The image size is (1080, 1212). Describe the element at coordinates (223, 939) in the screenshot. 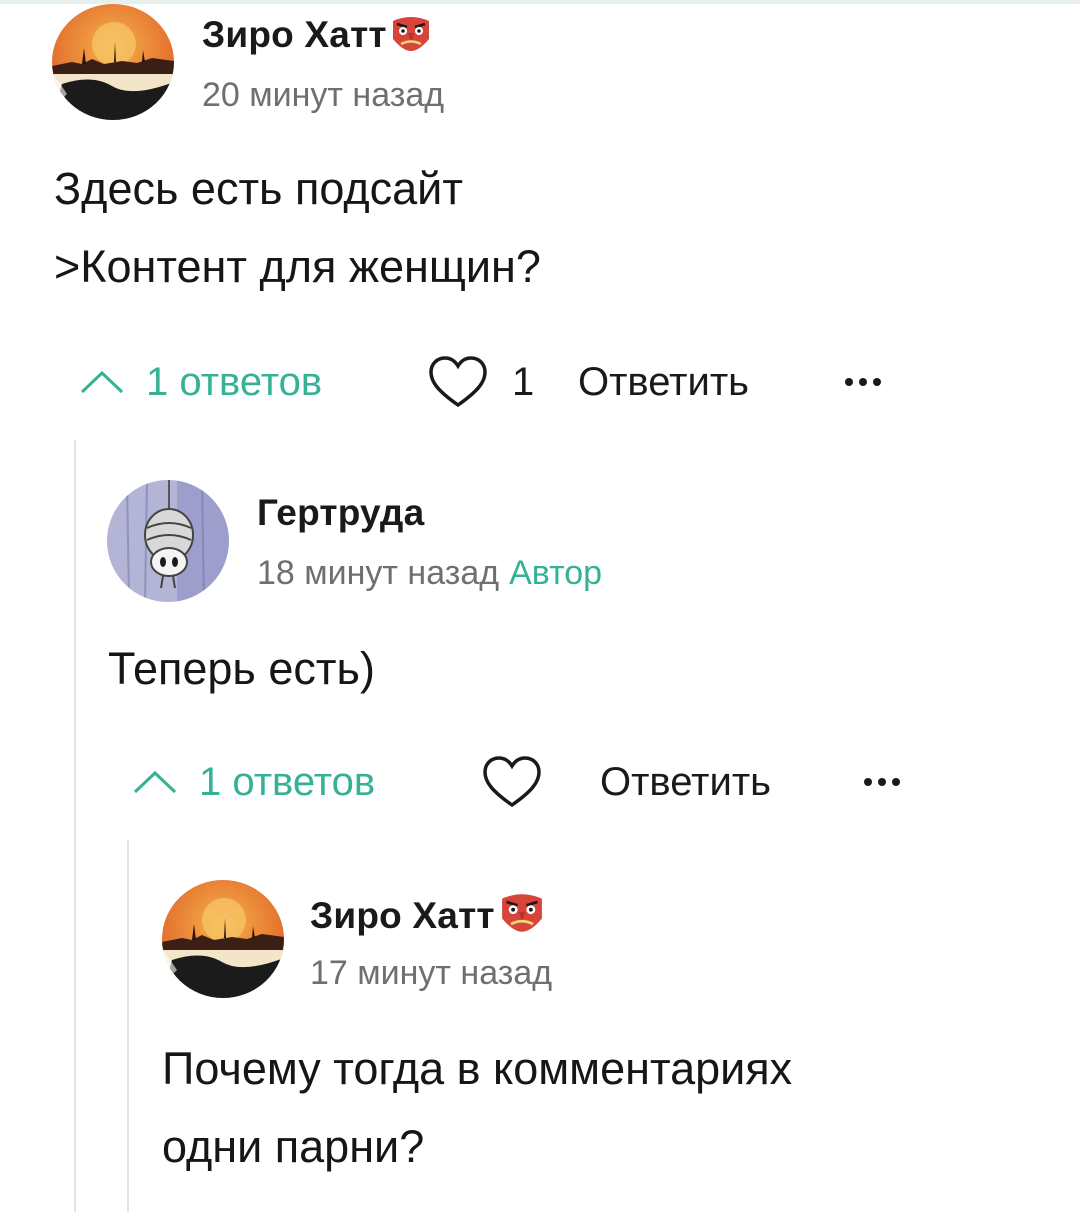

I see `avatar` at that location.